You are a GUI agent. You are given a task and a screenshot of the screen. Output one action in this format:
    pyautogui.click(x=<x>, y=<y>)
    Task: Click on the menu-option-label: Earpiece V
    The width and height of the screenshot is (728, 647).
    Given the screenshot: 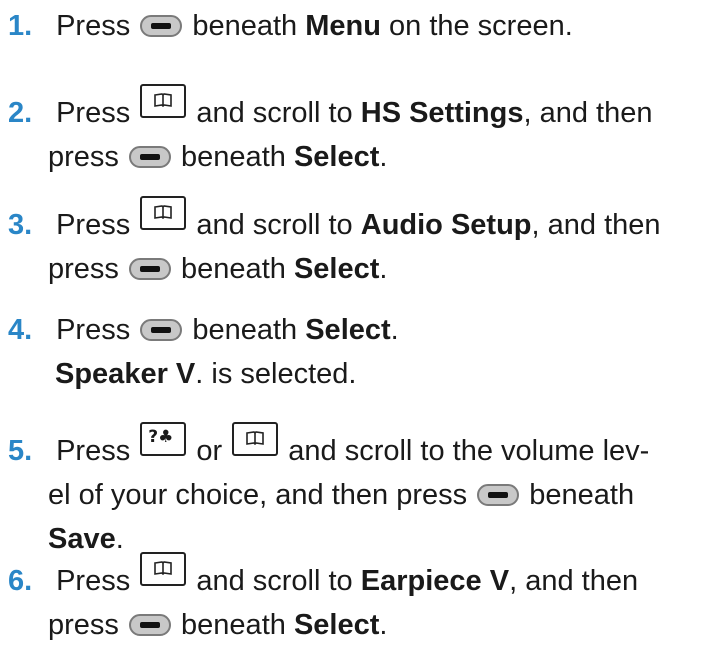 What is the action you would take?
    pyautogui.click(x=435, y=581)
    